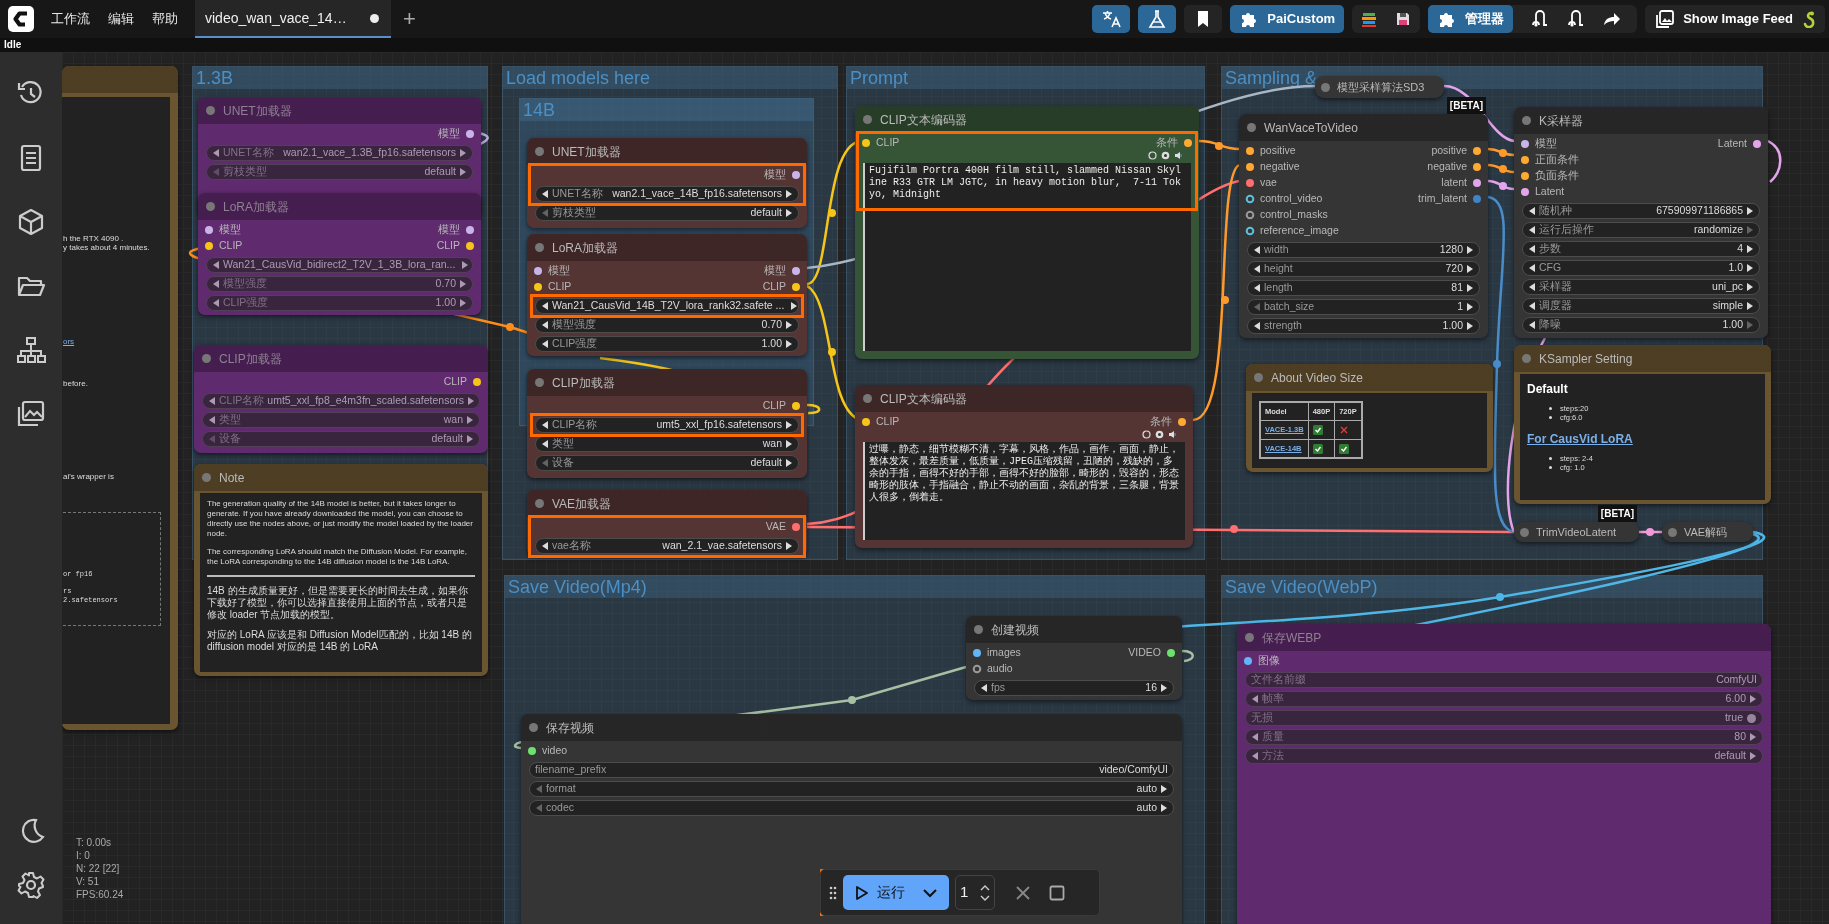  I want to click on dropdown-widget: 方法 default, so click(1504, 756).